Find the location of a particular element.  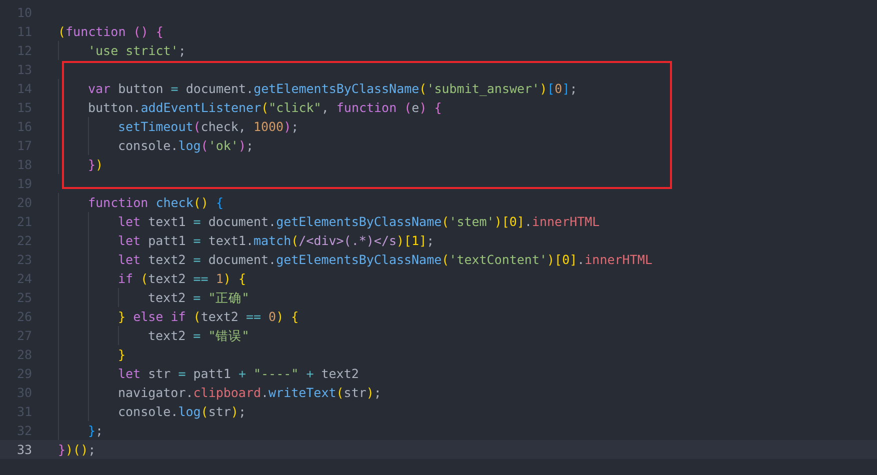

code-line: navigator.clipboard.writeText(str); is located at coordinates (250, 393).